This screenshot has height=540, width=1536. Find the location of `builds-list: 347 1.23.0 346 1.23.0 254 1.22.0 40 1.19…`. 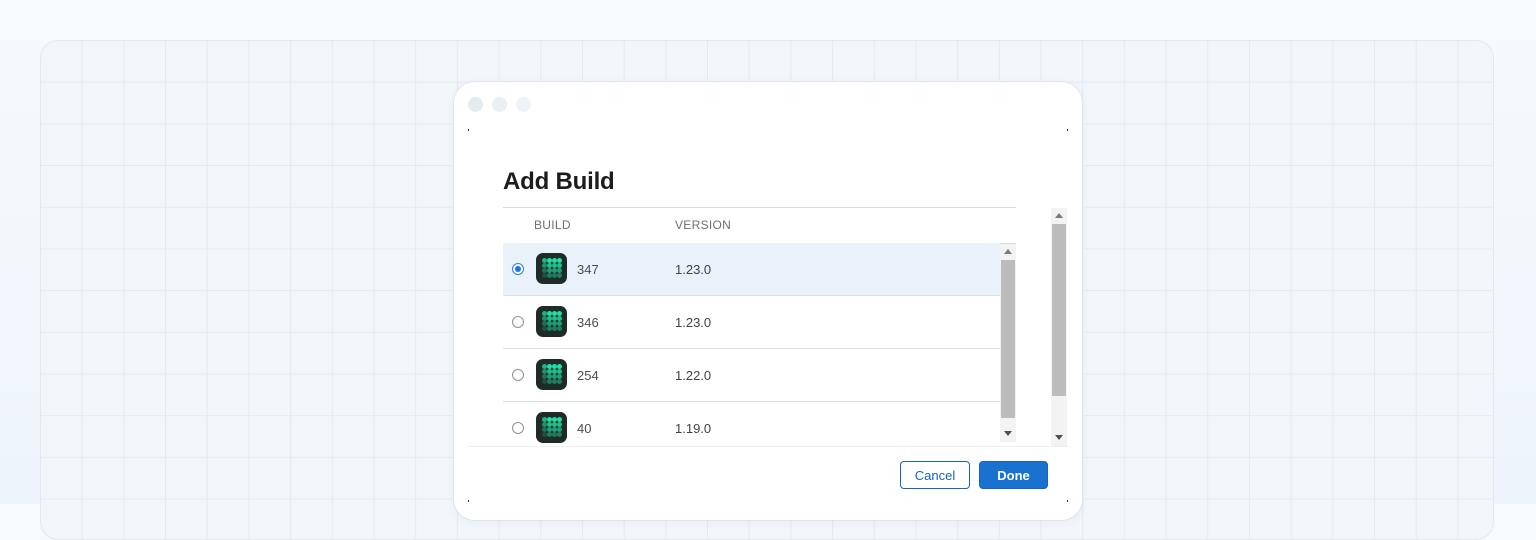

builds-list: 347 1.23.0 346 1.23.0 254 1.22.0 40 1.19… is located at coordinates (751, 343).